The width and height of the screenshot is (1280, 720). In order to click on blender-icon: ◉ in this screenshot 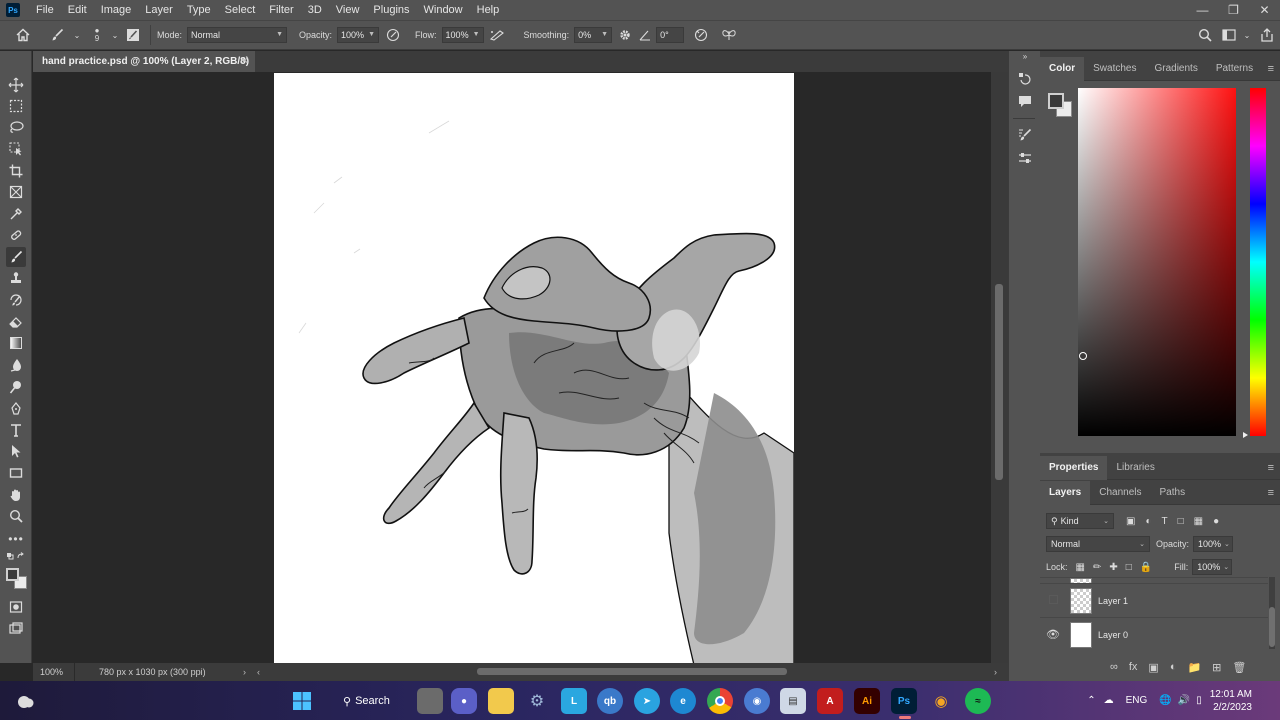, I will do `click(941, 701)`.